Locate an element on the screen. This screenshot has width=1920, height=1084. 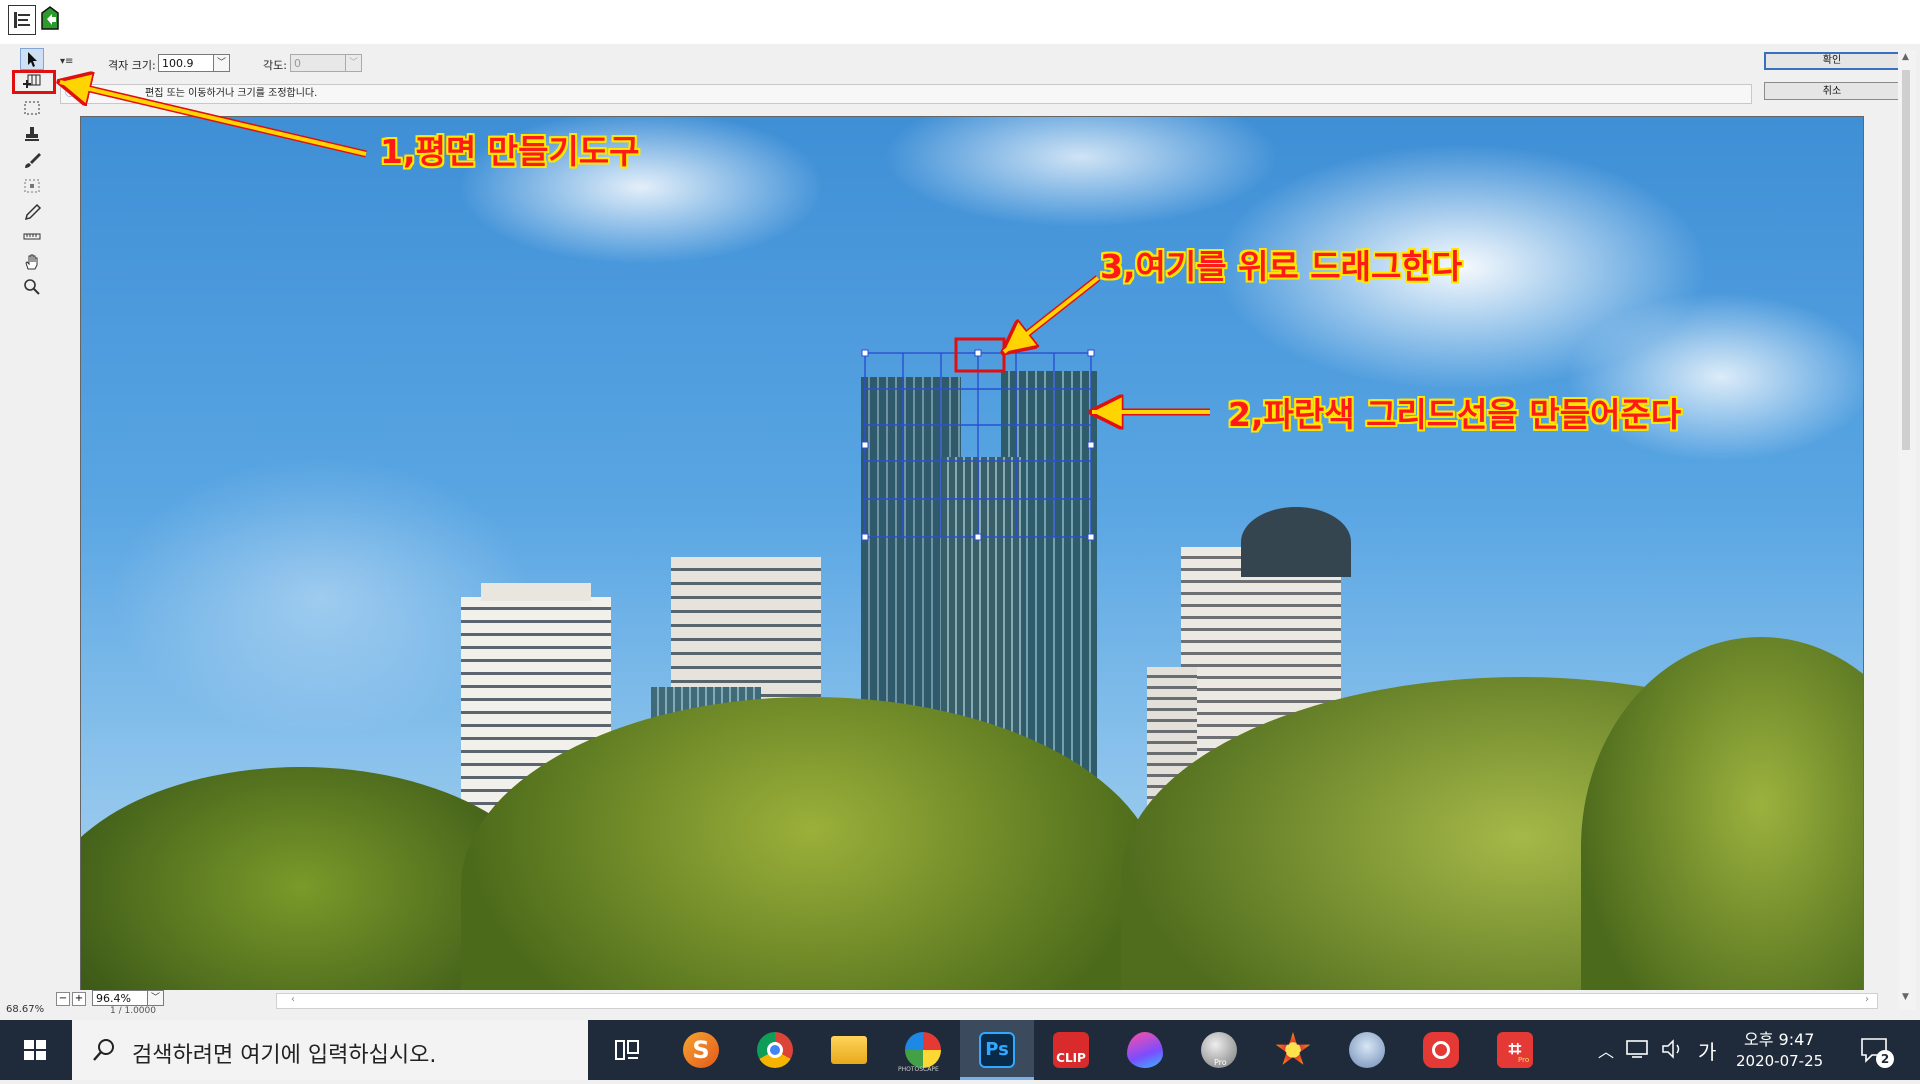
taskbar-photoscape: PHOTOSCAPE is located at coordinates (923, 1050).